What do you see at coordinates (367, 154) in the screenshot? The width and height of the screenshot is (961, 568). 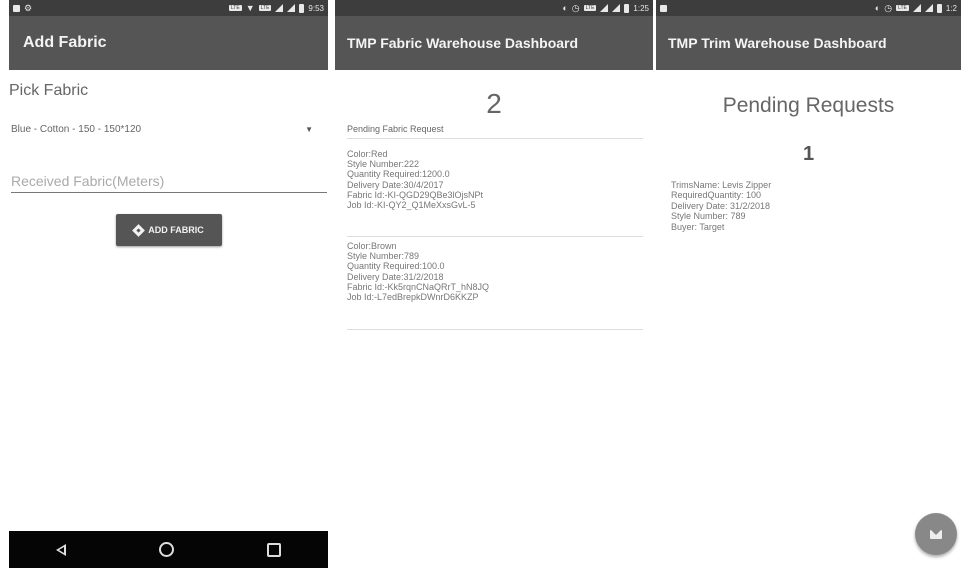 I see `request-color: Color:Red` at bounding box center [367, 154].